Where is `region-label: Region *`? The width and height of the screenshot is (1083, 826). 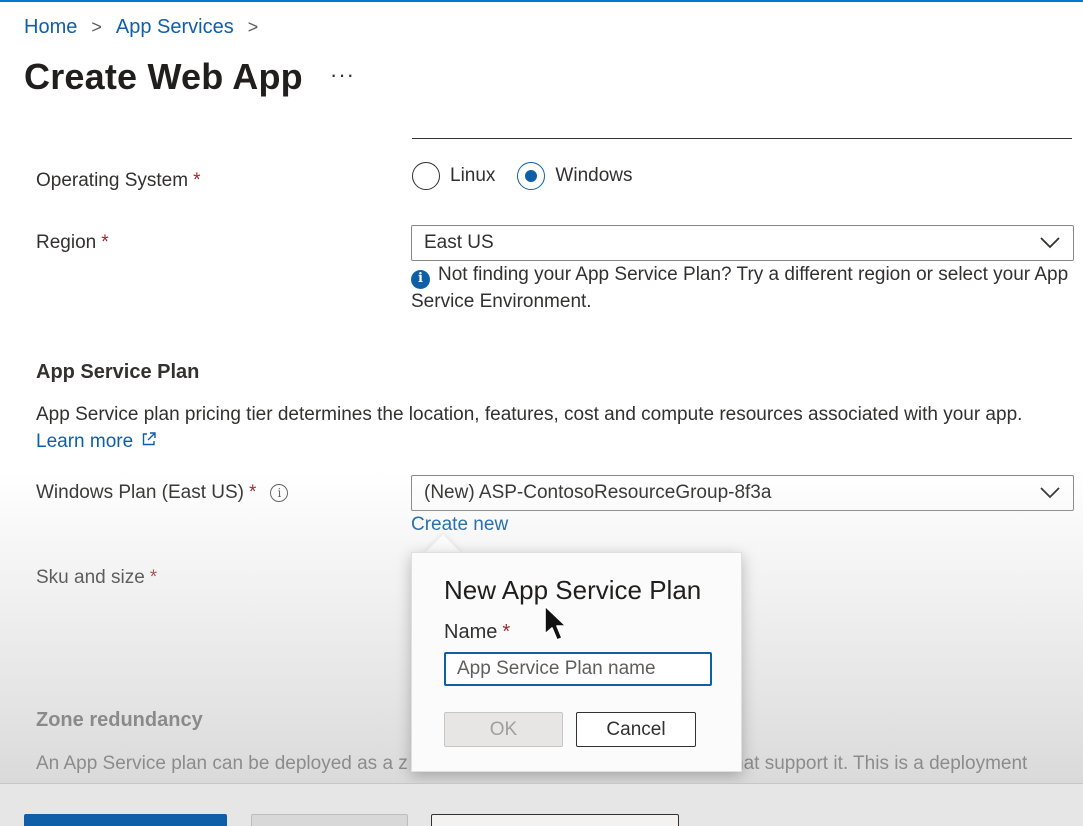
region-label: Region * is located at coordinates (72, 243).